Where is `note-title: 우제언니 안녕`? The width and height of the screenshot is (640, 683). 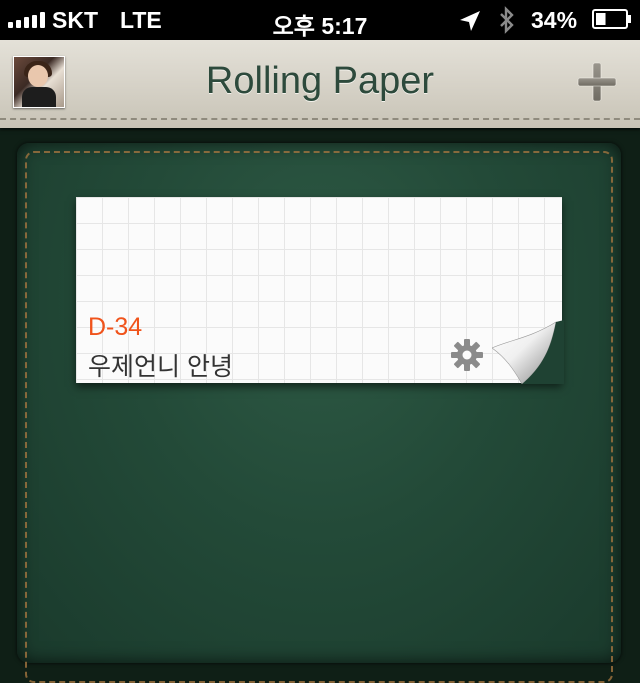
note-title: 우제언니 안녕 is located at coordinates (160, 367).